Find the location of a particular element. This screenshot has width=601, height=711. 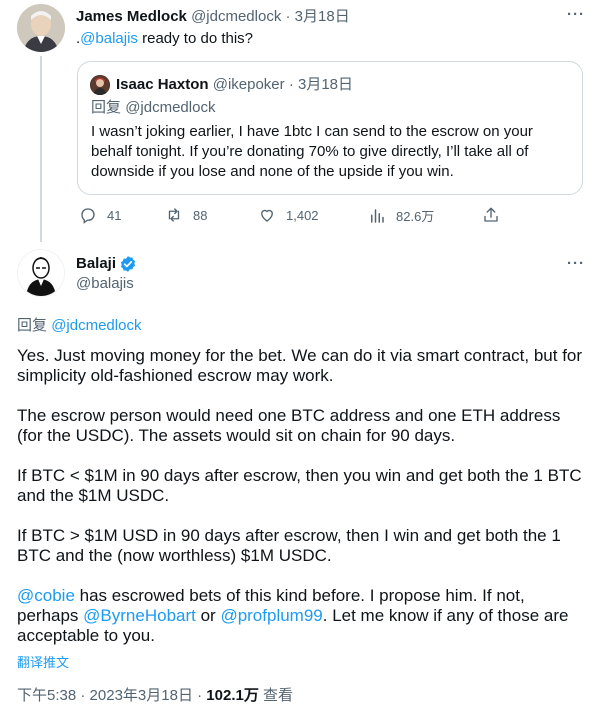

main-time: 下午5:38 is located at coordinates (46, 695).